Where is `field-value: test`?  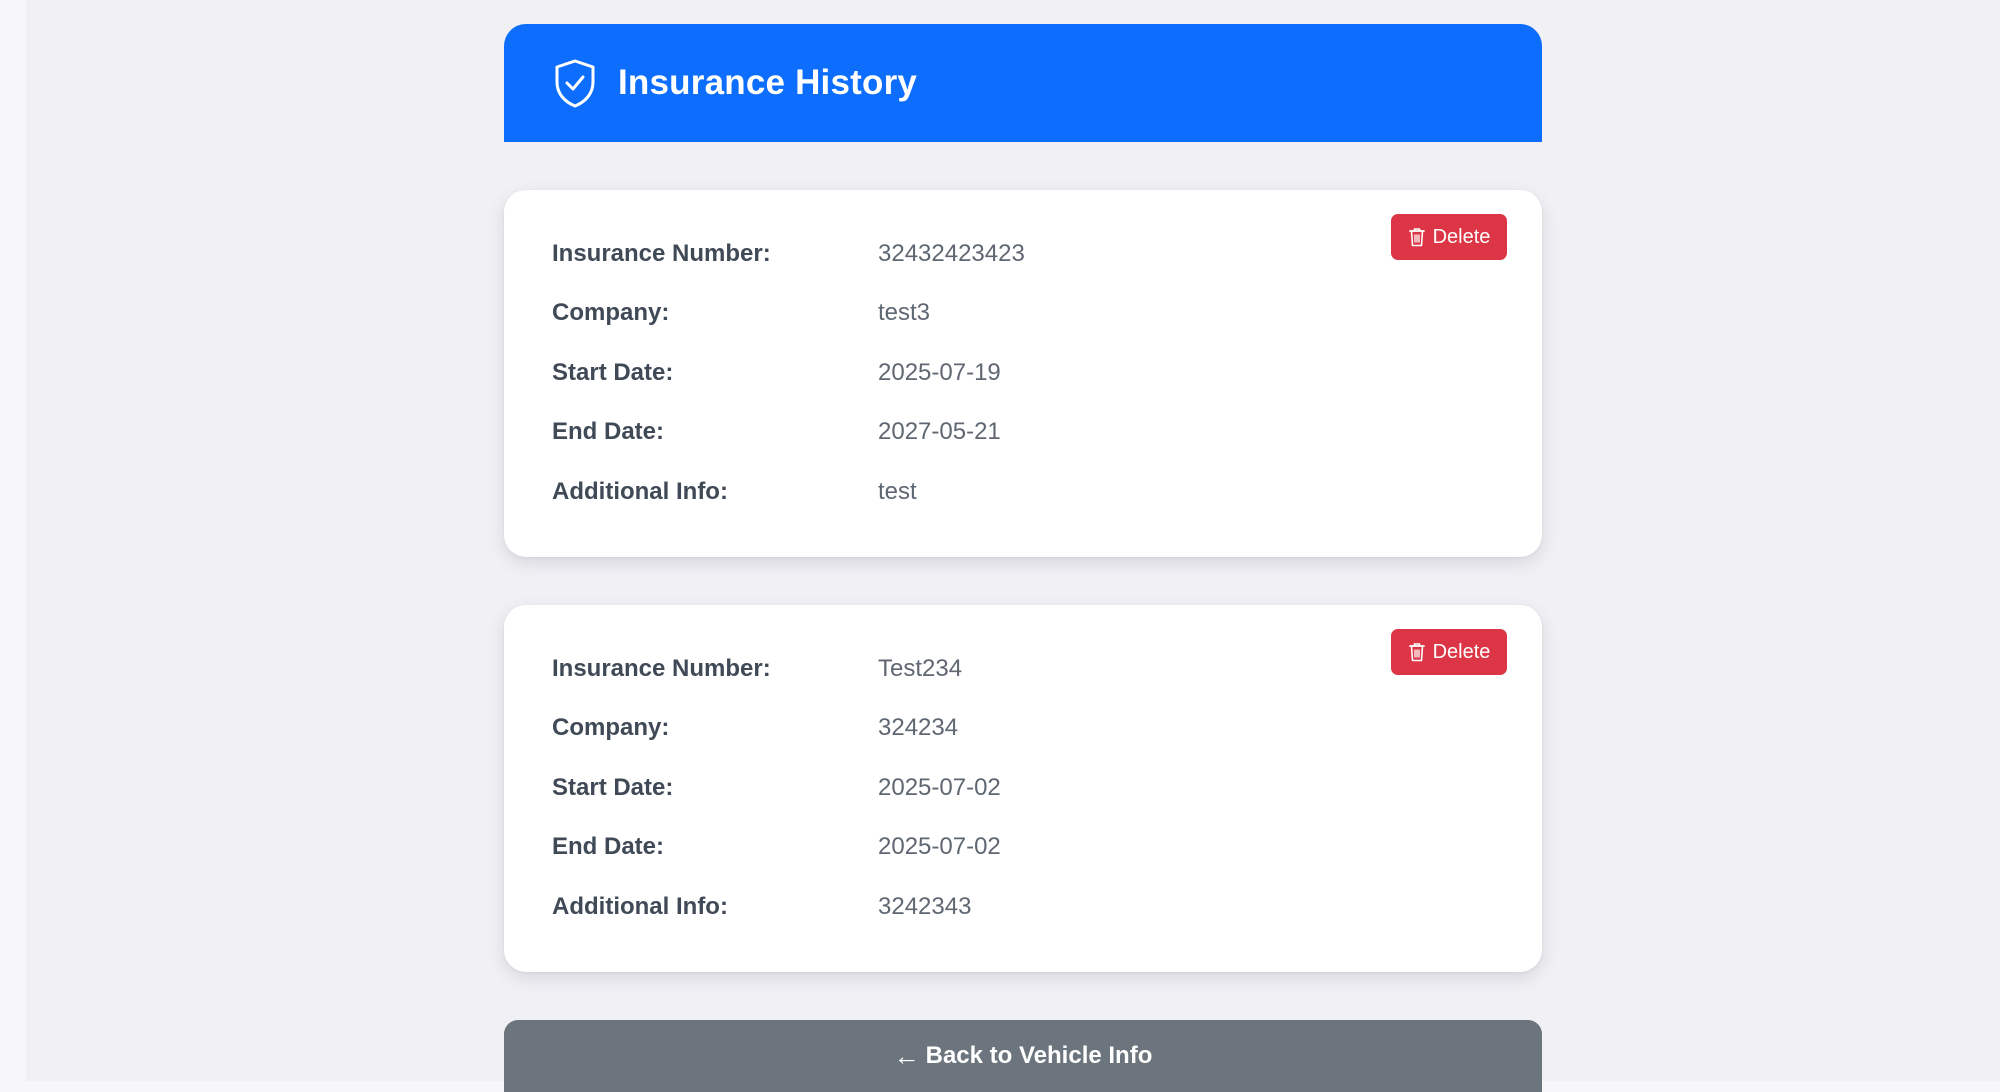
field-value: test is located at coordinates (897, 491).